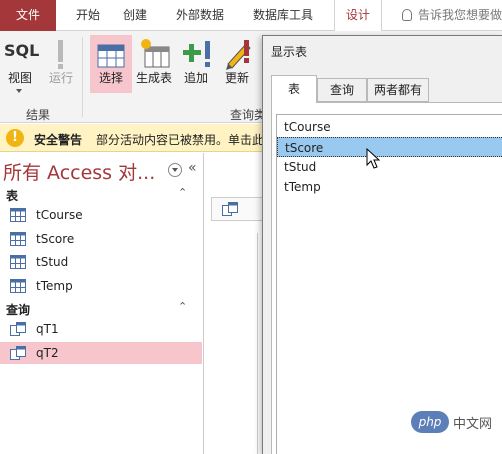 The image size is (502, 454). Describe the element at coordinates (58, 140) in the screenshot. I see `security-warning-title: 安全警告` at that location.